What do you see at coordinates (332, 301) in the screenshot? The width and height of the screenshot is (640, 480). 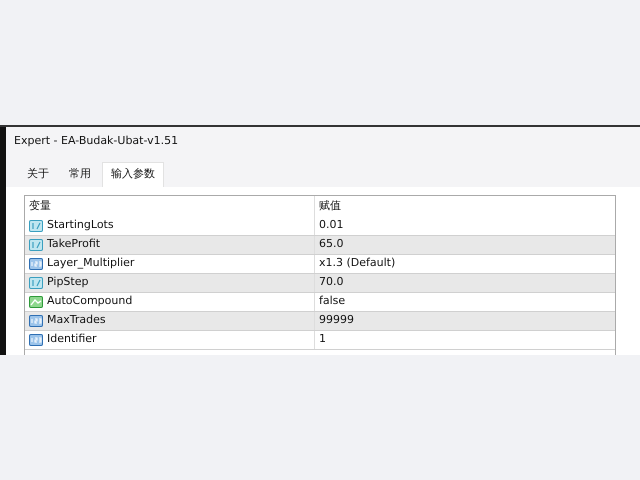 I see `parameter-value: false` at bounding box center [332, 301].